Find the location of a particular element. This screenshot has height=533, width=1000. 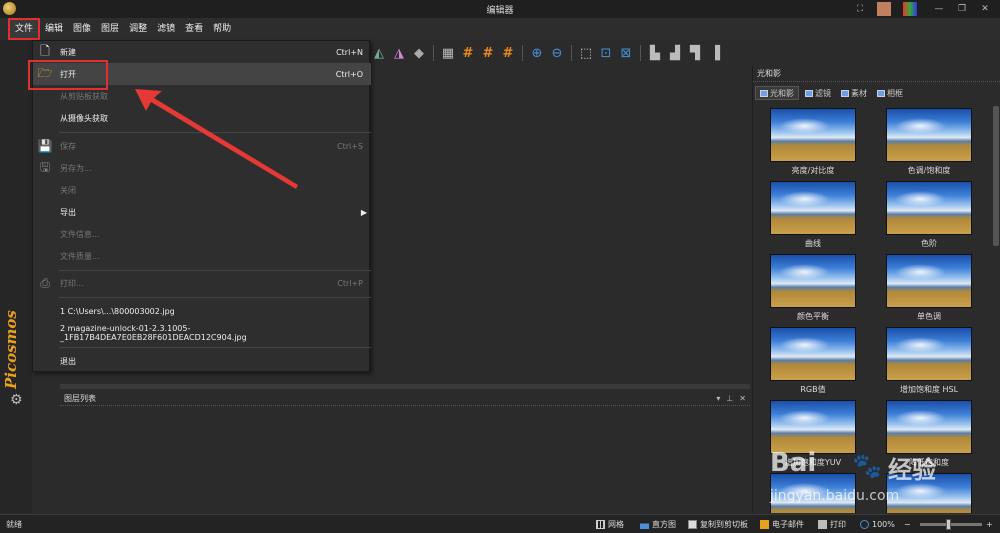

menu-adjust: 调整 is located at coordinates (138, 29).